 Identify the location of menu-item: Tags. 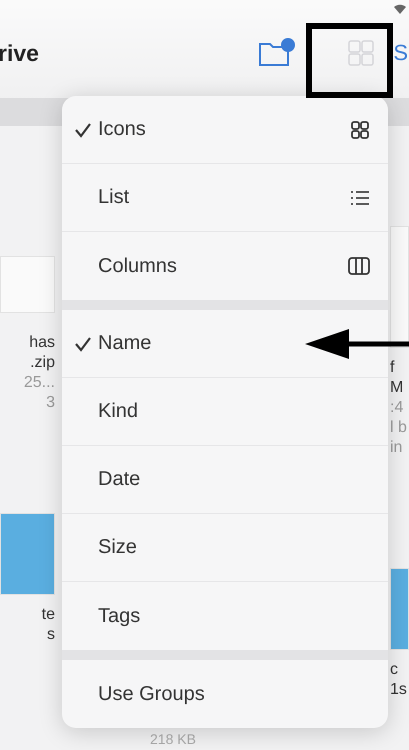
(225, 616).